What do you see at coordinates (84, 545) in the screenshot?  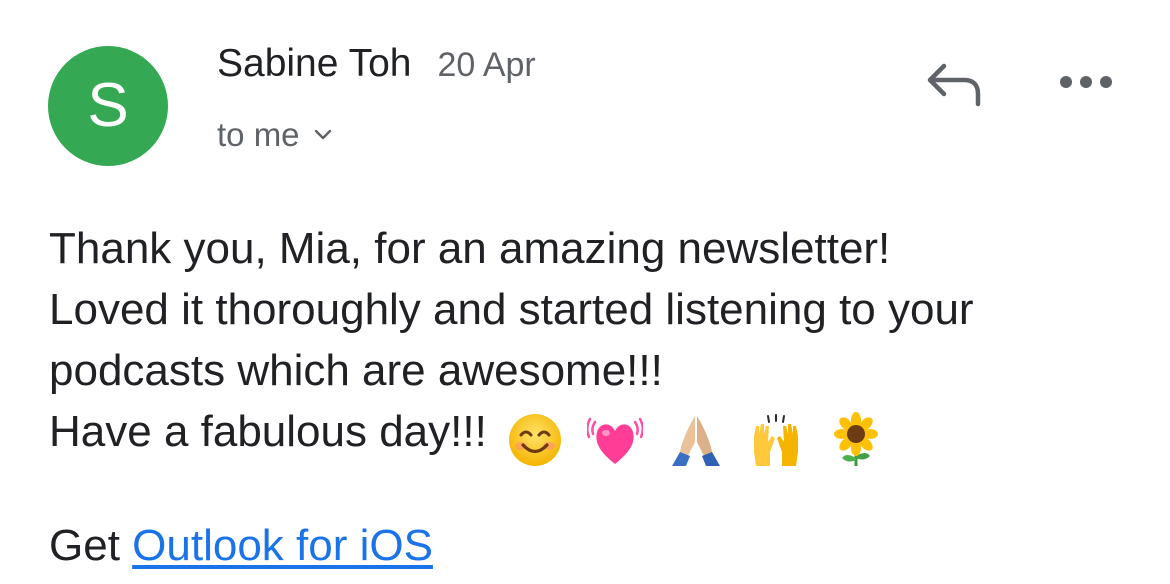 I see `signature-prefix: Get` at bounding box center [84, 545].